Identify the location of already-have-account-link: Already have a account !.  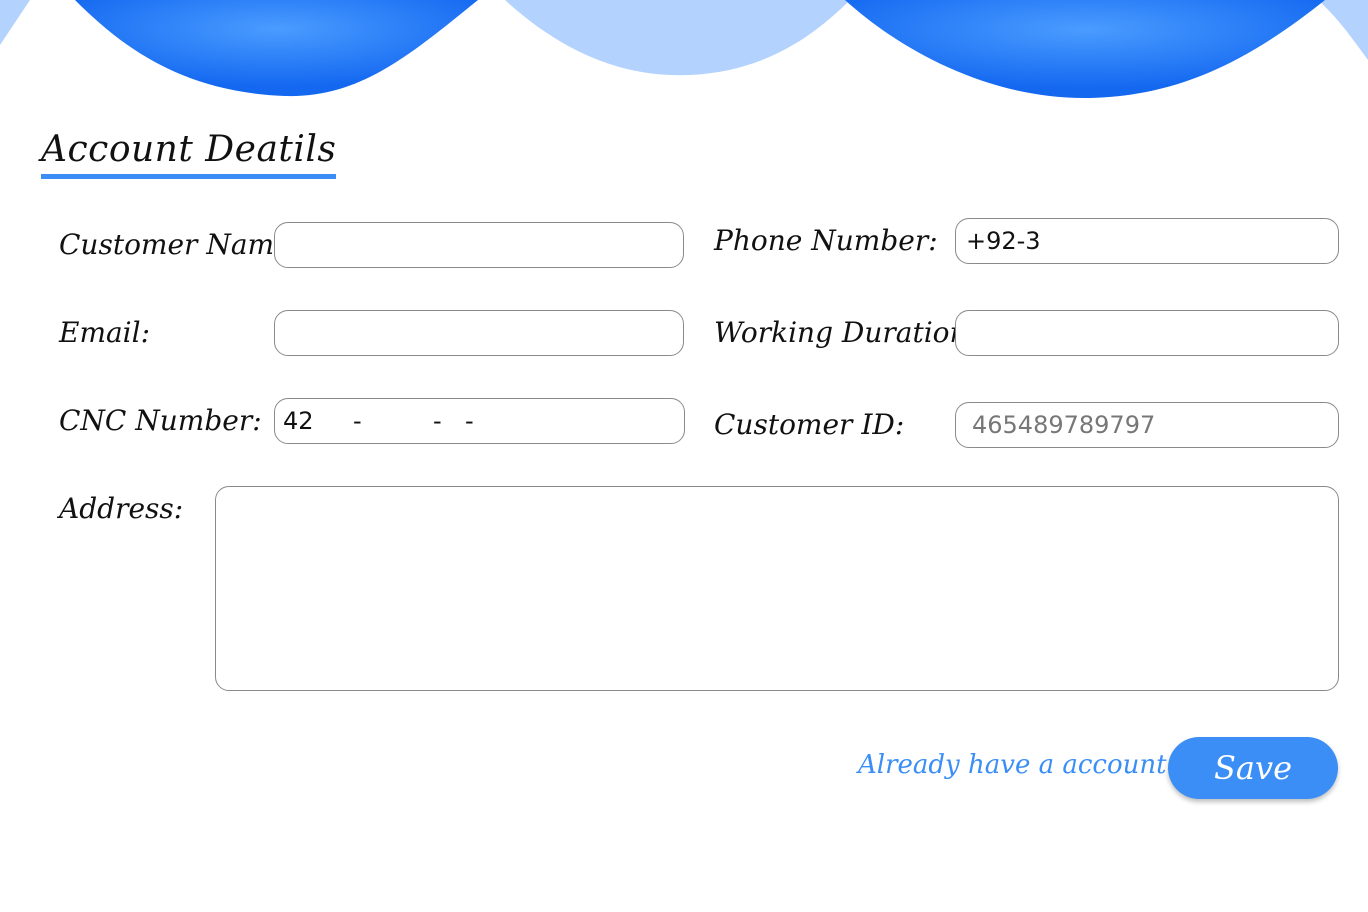
(1021, 765).